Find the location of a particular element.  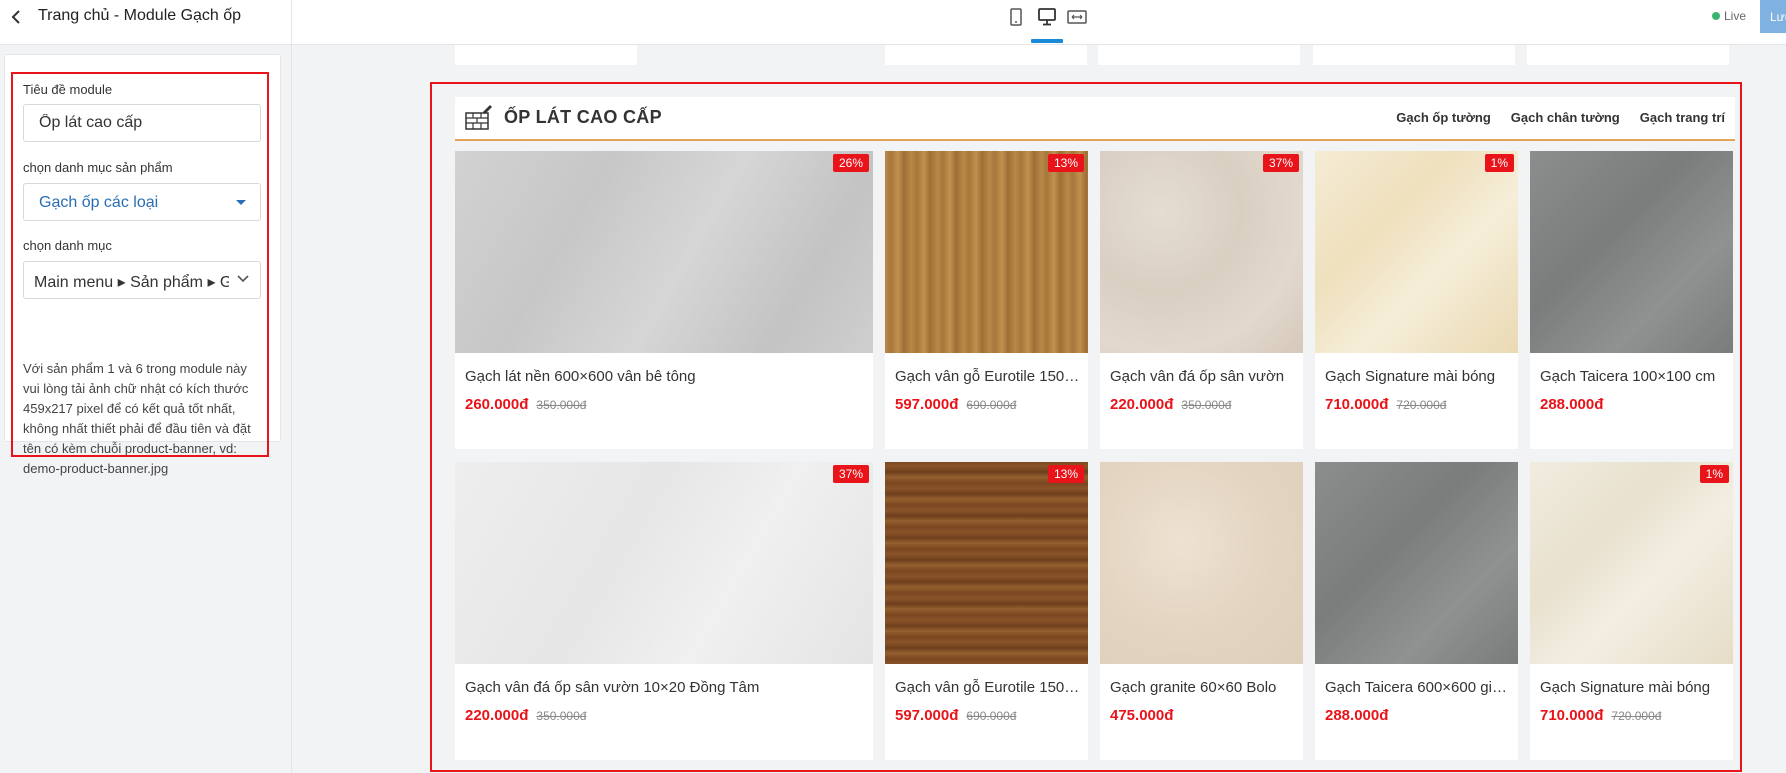

mobile-view-button is located at coordinates (1016, 17).